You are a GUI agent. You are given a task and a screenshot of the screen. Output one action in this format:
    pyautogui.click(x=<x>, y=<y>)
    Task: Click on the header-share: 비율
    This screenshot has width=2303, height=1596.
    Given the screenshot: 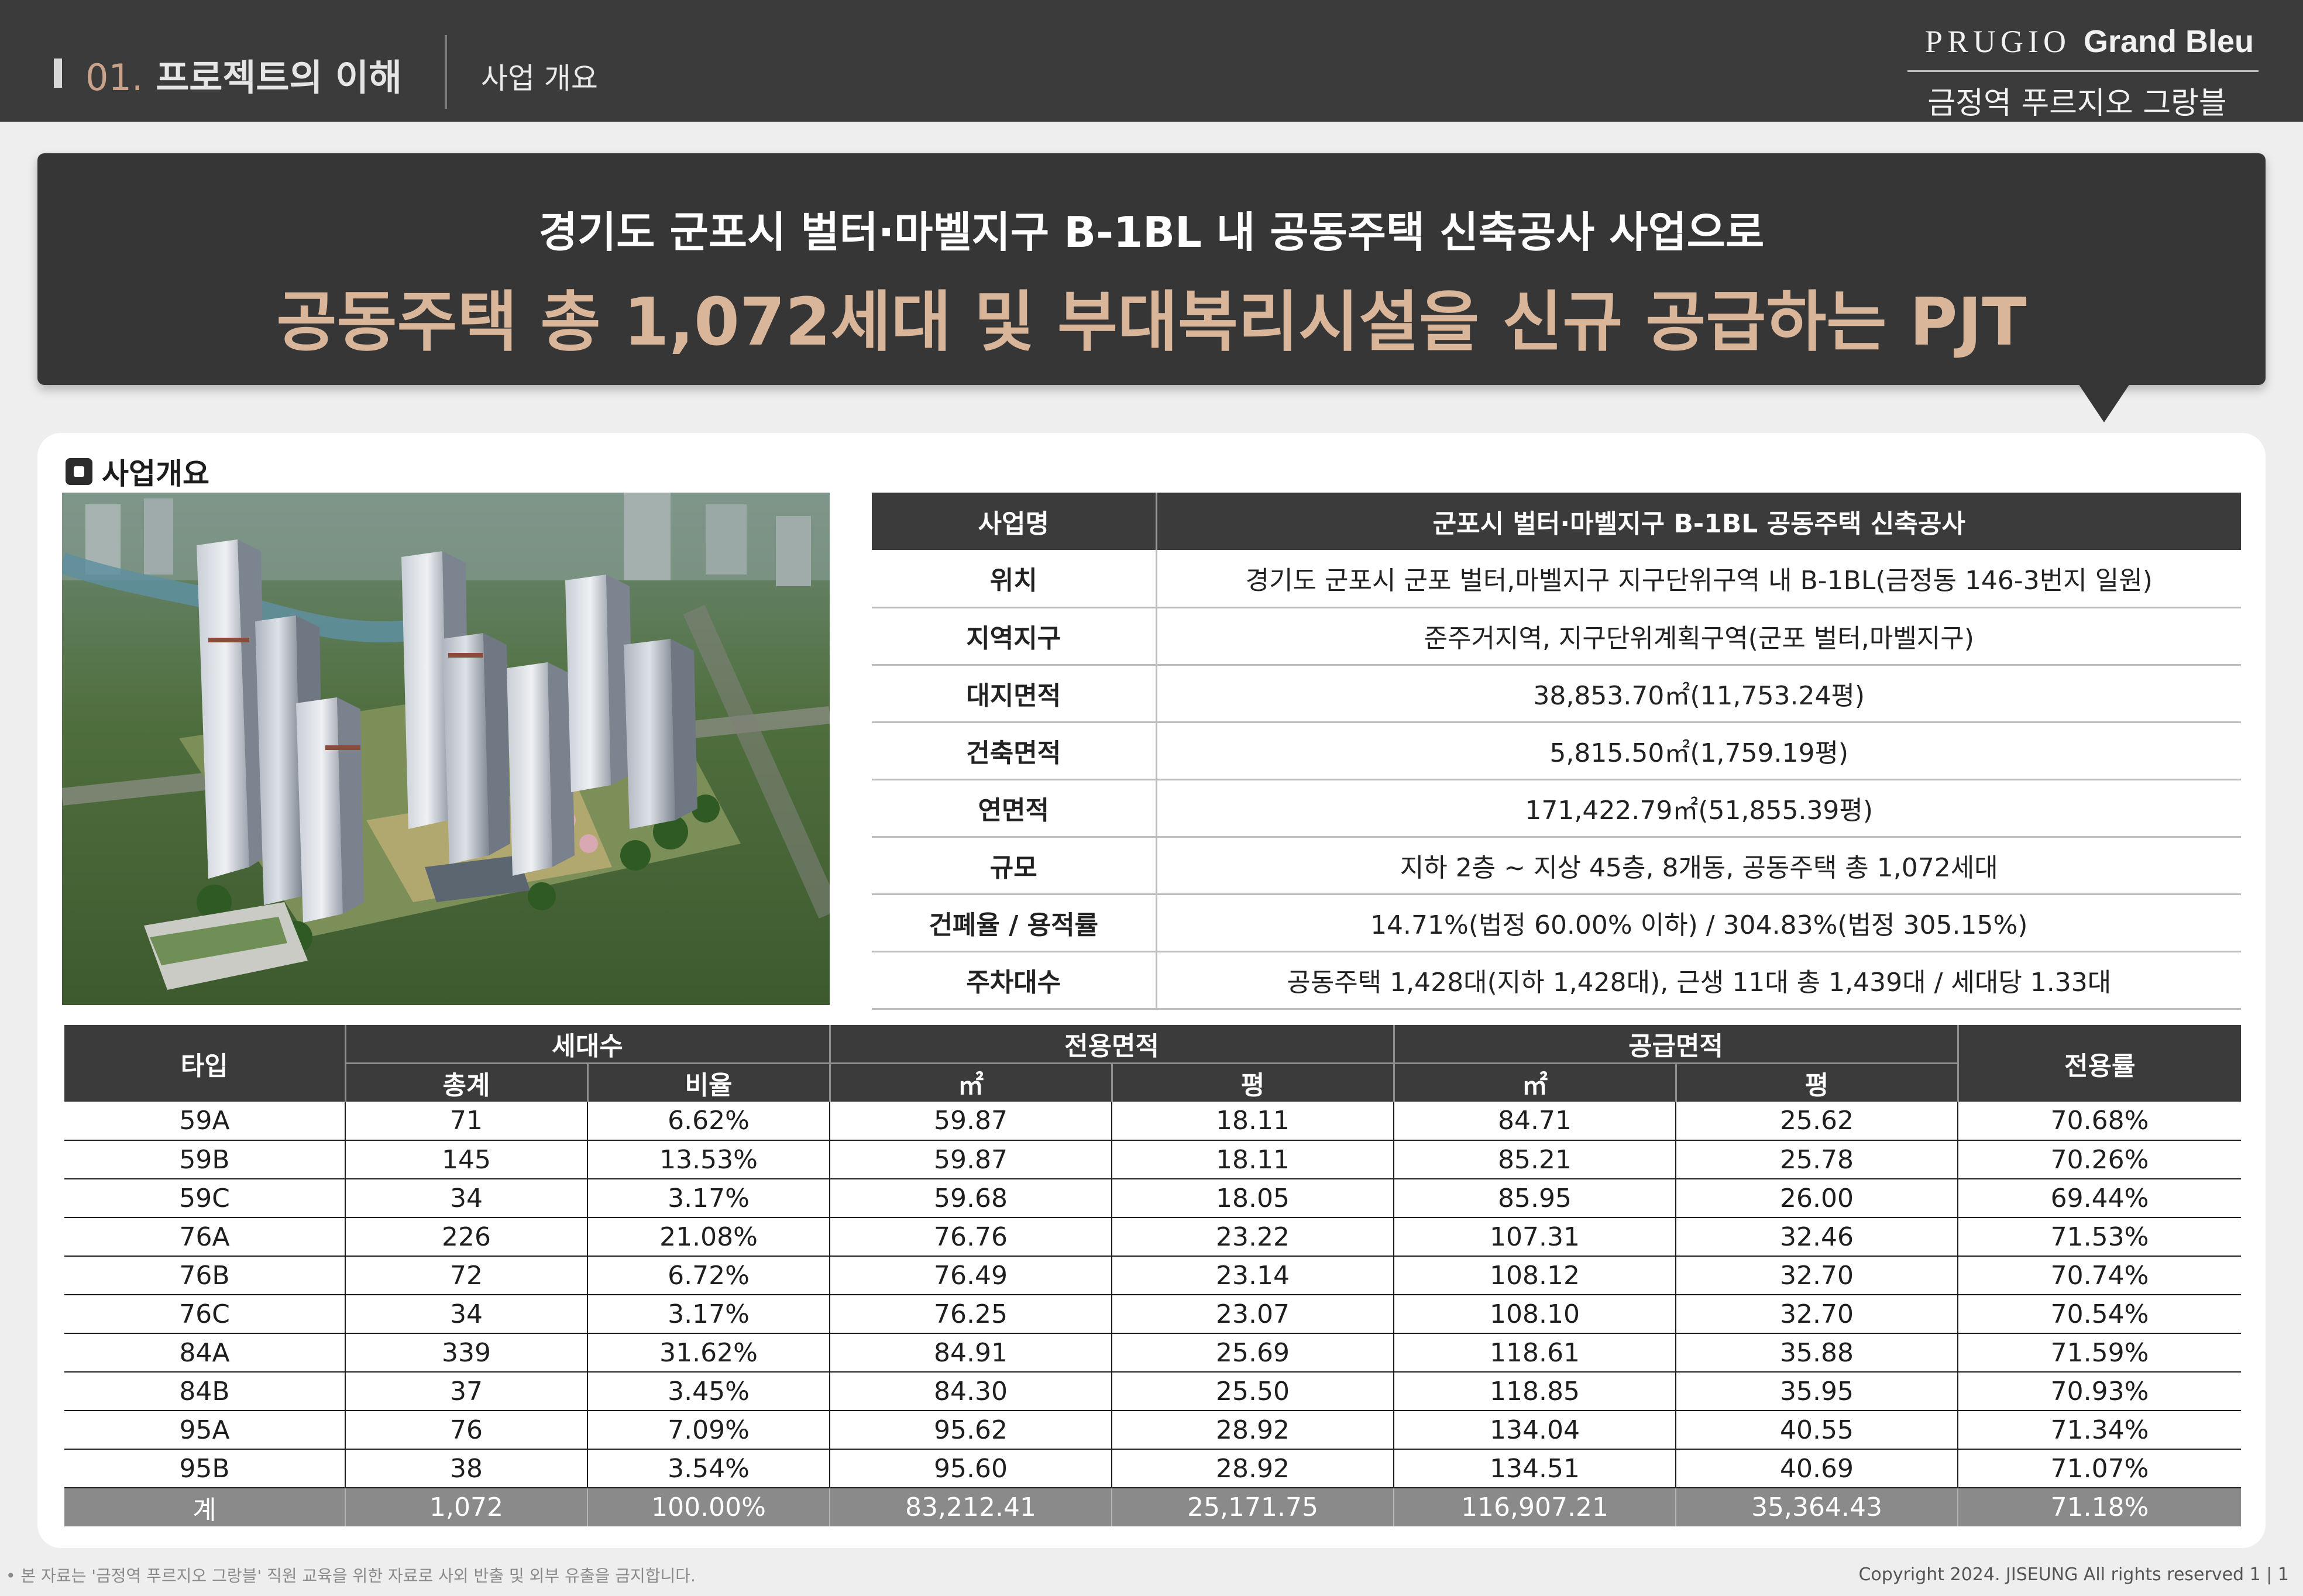 What is the action you would take?
    pyautogui.click(x=708, y=1082)
    